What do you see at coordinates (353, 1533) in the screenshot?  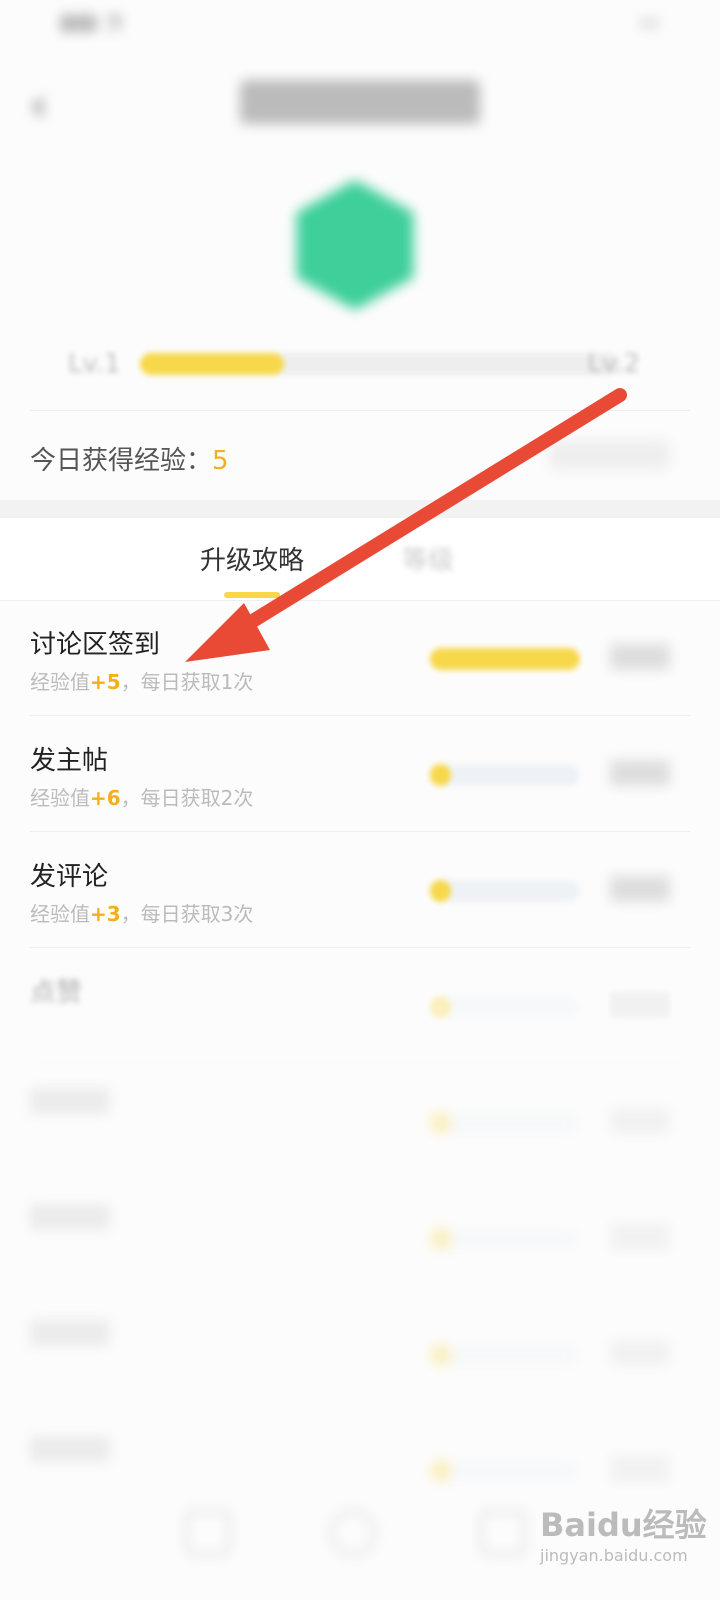 I see `home-icon` at bounding box center [353, 1533].